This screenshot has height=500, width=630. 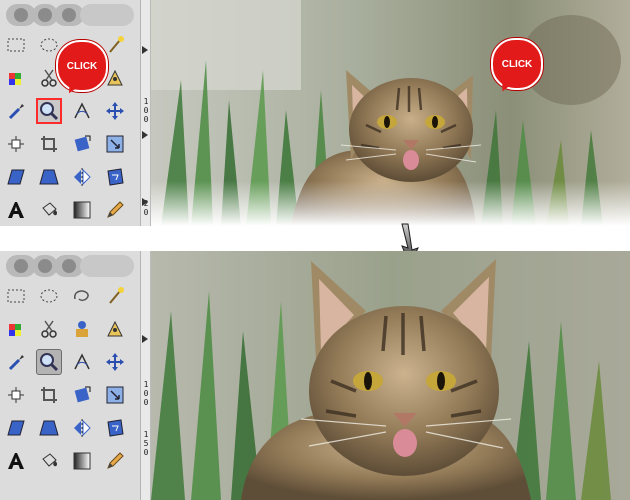 I want to click on tool-paths-button, so click(x=115, y=329).